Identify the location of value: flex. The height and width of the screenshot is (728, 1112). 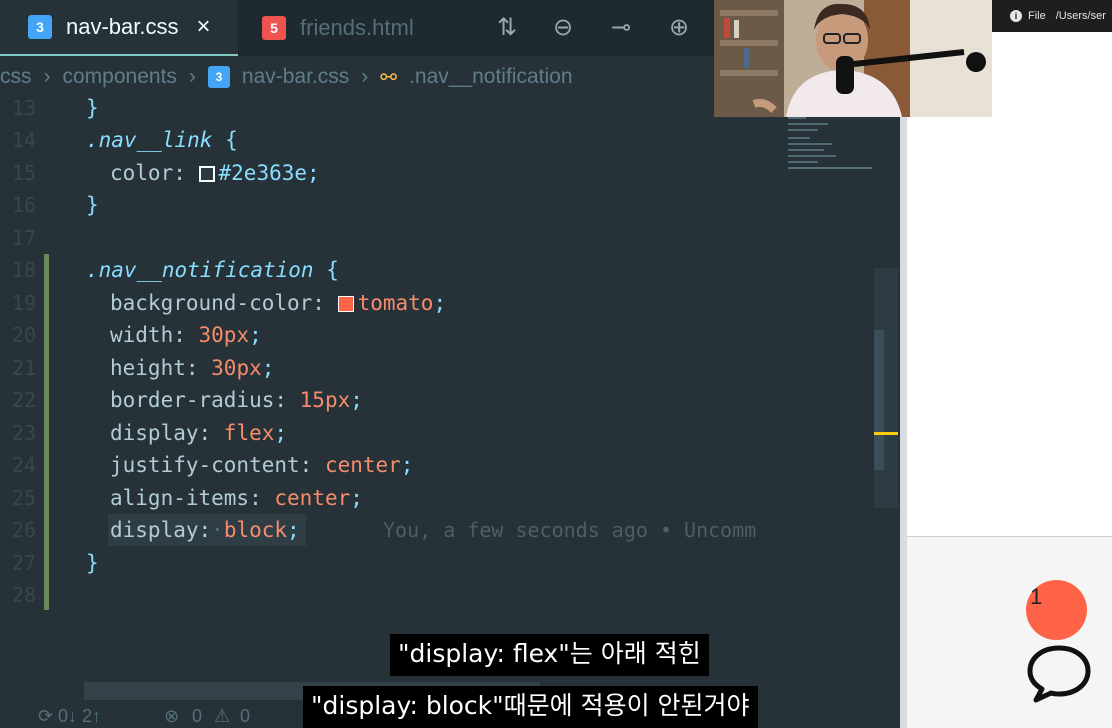
(249, 433).